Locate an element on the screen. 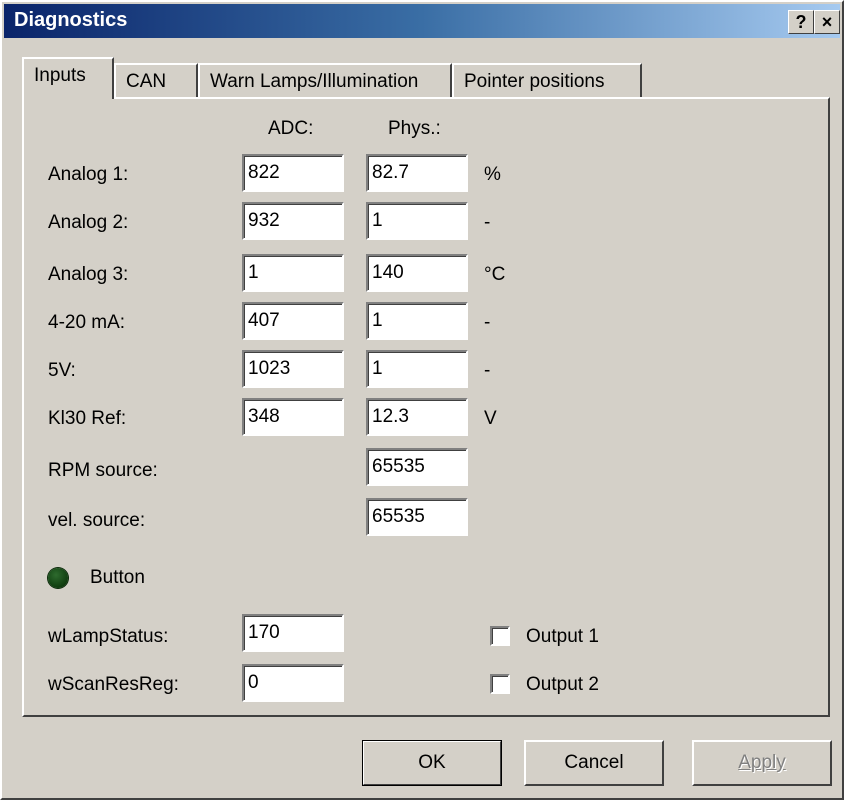  tab-pointer-positions: Pointer positions is located at coordinates (547, 80).